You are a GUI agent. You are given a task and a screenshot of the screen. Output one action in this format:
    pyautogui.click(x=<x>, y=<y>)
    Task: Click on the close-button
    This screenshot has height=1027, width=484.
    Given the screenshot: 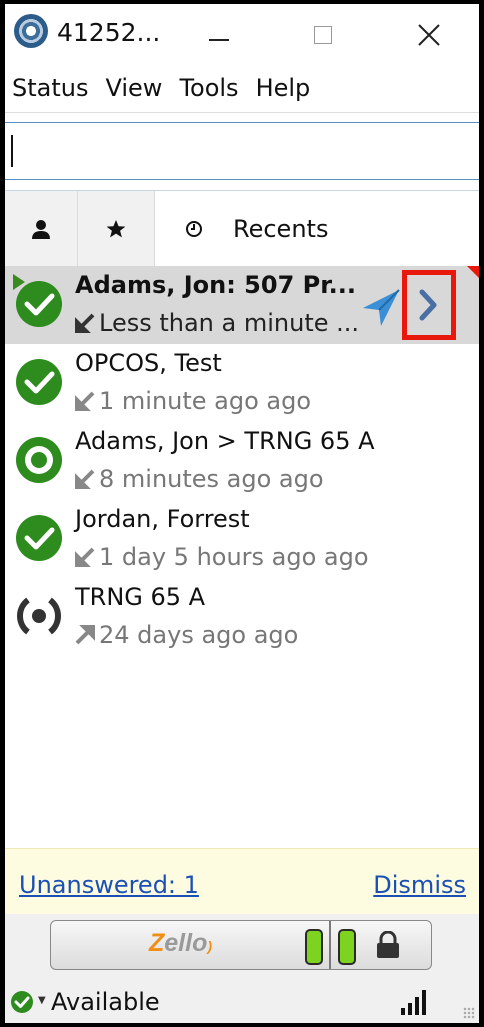 What is the action you would take?
    pyautogui.click(x=429, y=35)
    